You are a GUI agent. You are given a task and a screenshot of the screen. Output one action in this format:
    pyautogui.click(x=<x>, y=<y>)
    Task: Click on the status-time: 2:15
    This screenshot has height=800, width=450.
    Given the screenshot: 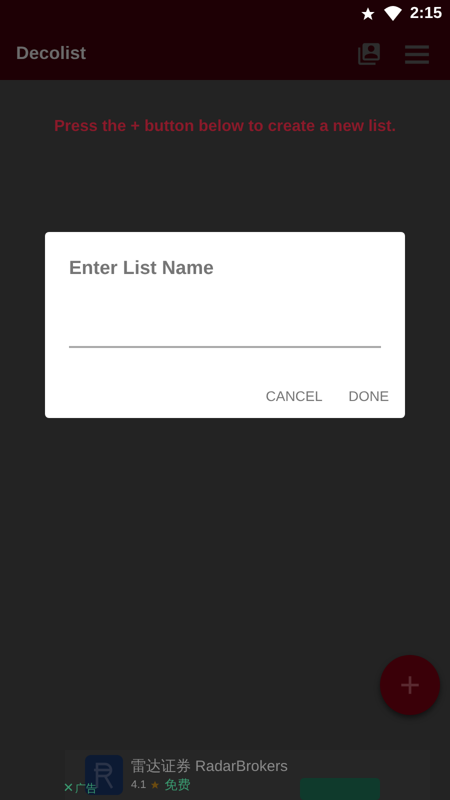 What is the action you would take?
    pyautogui.click(x=426, y=13)
    